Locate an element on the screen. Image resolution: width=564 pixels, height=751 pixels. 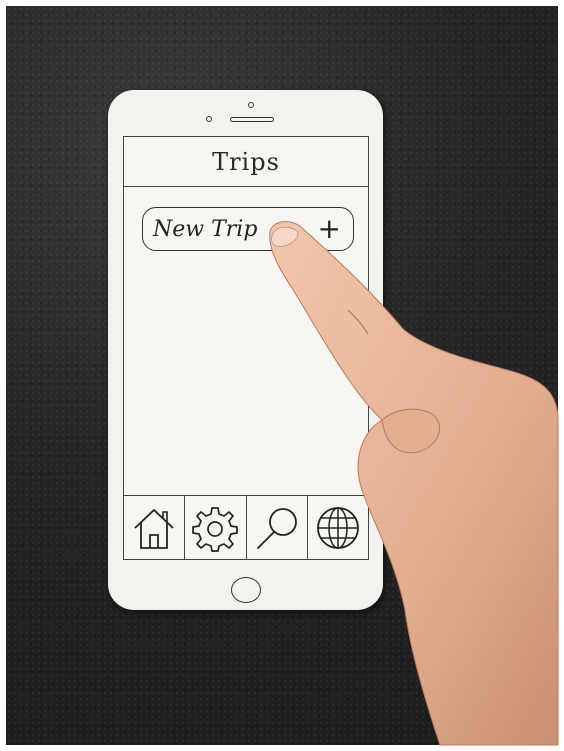
camera-dot is located at coordinates (251, 105).